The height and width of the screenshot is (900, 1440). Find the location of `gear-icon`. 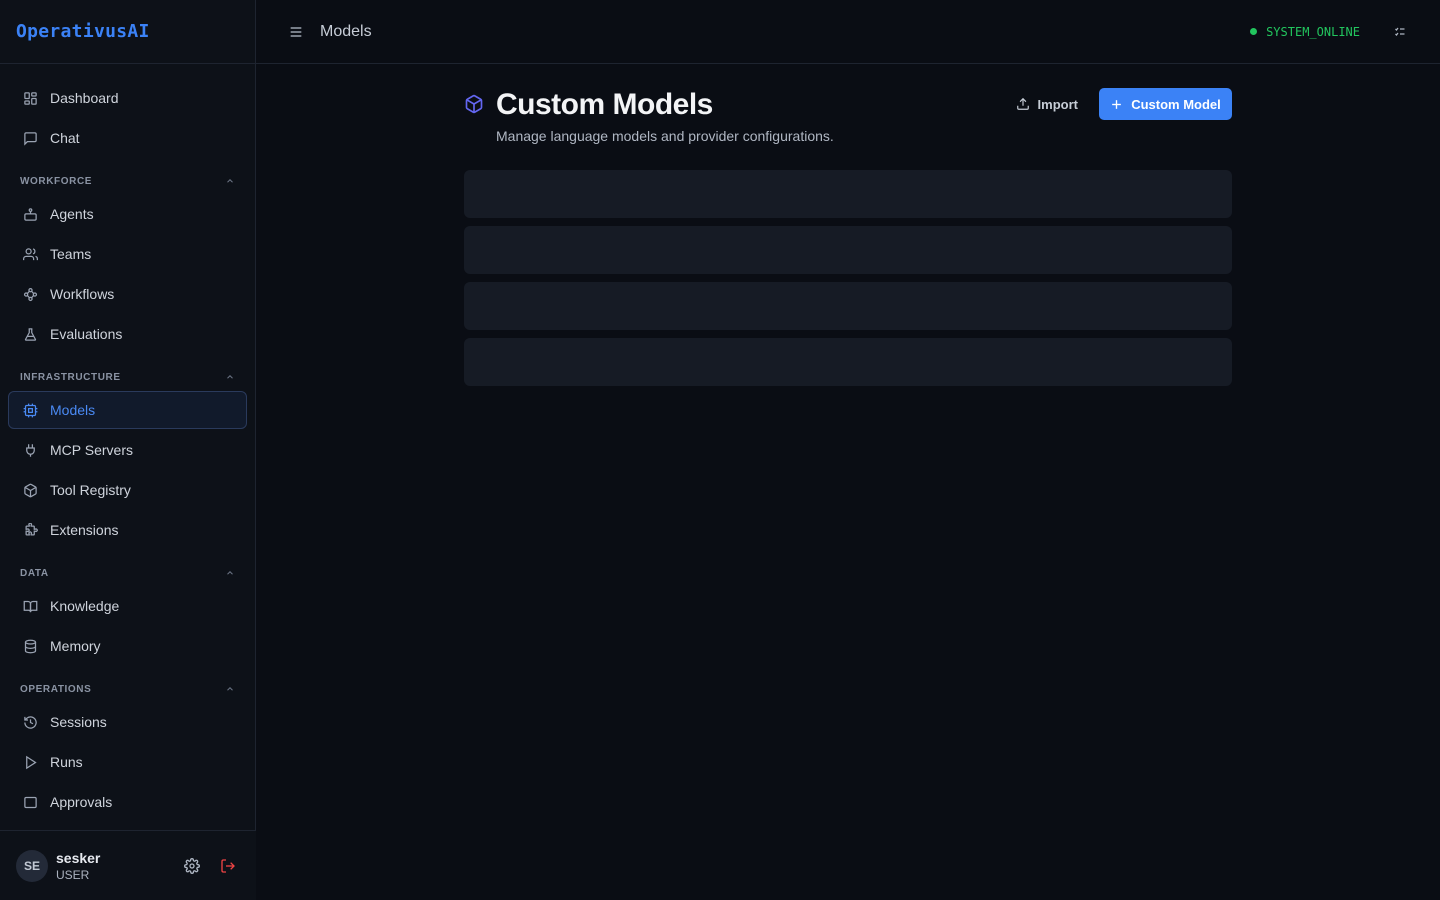

gear-icon is located at coordinates (192, 865).